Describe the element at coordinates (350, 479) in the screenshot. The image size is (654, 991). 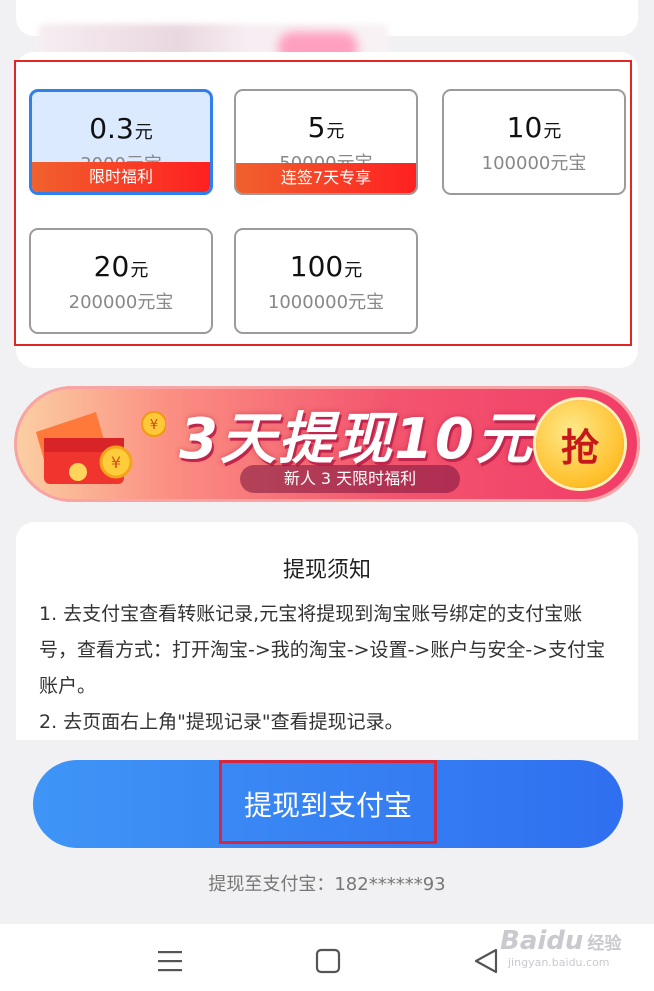
I see `banner-subtitle: 新人 3 天限时福利` at that location.